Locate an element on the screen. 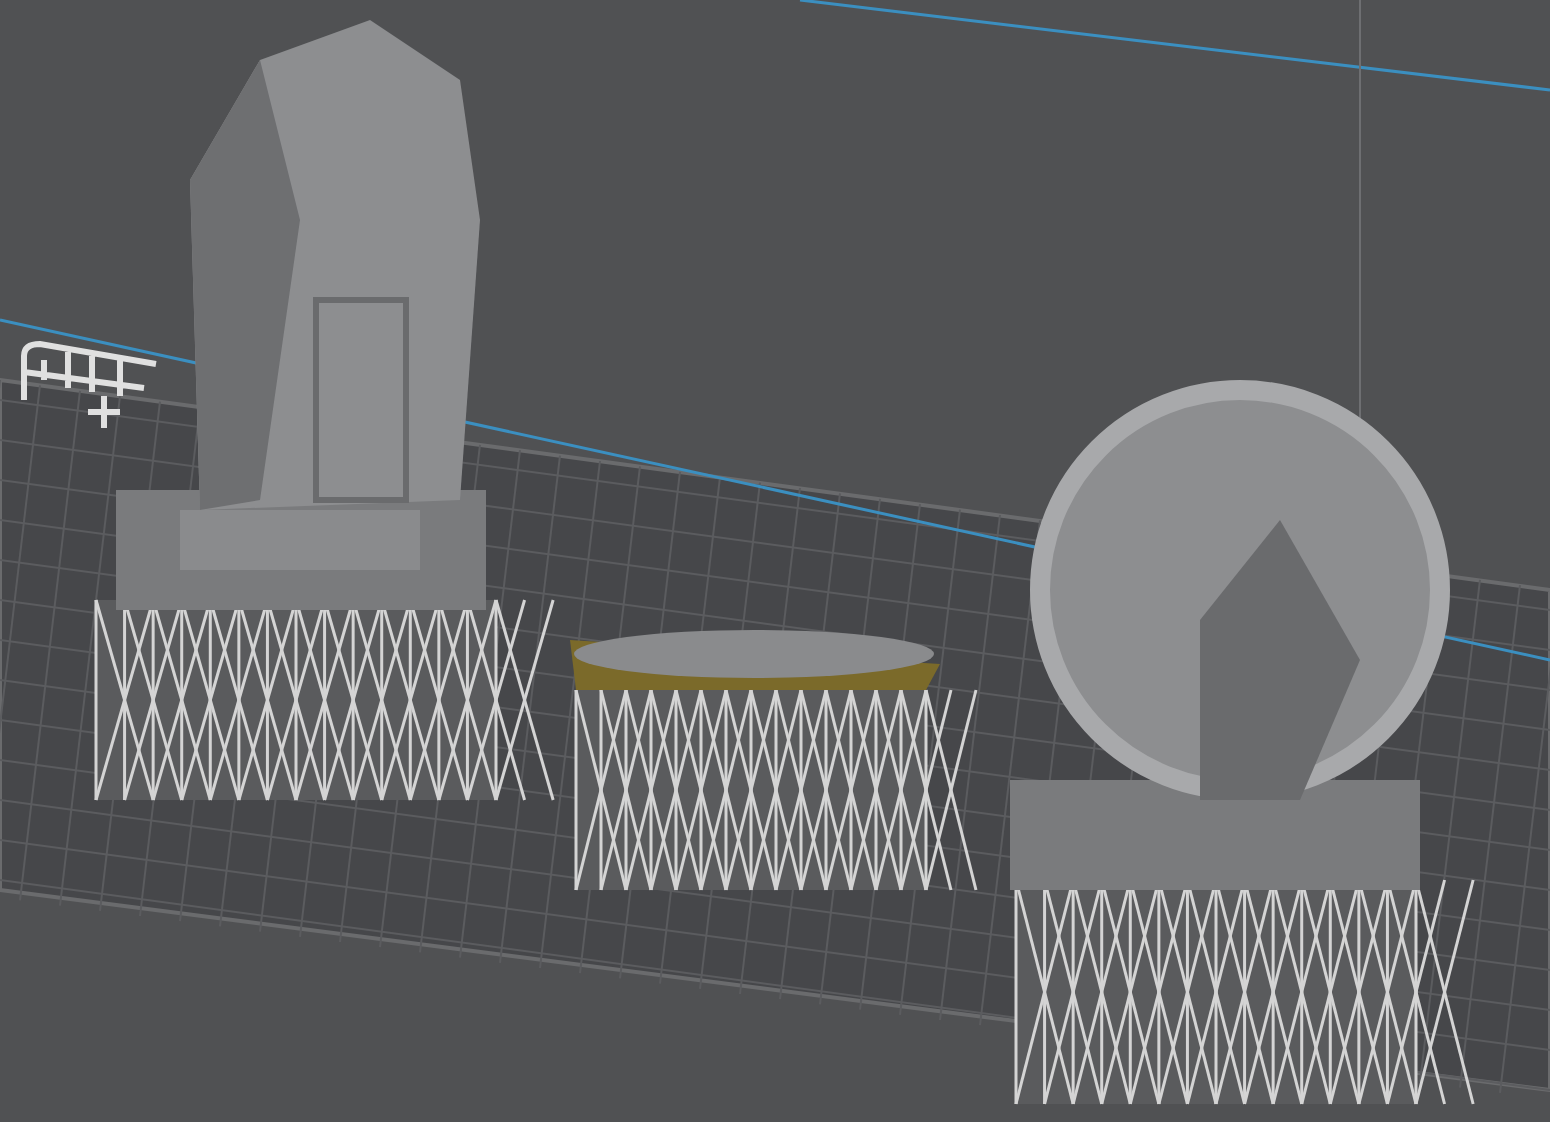 The height and width of the screenshot is (1122, 1550). plate-origin-icon is located at coordinates (90, 386).